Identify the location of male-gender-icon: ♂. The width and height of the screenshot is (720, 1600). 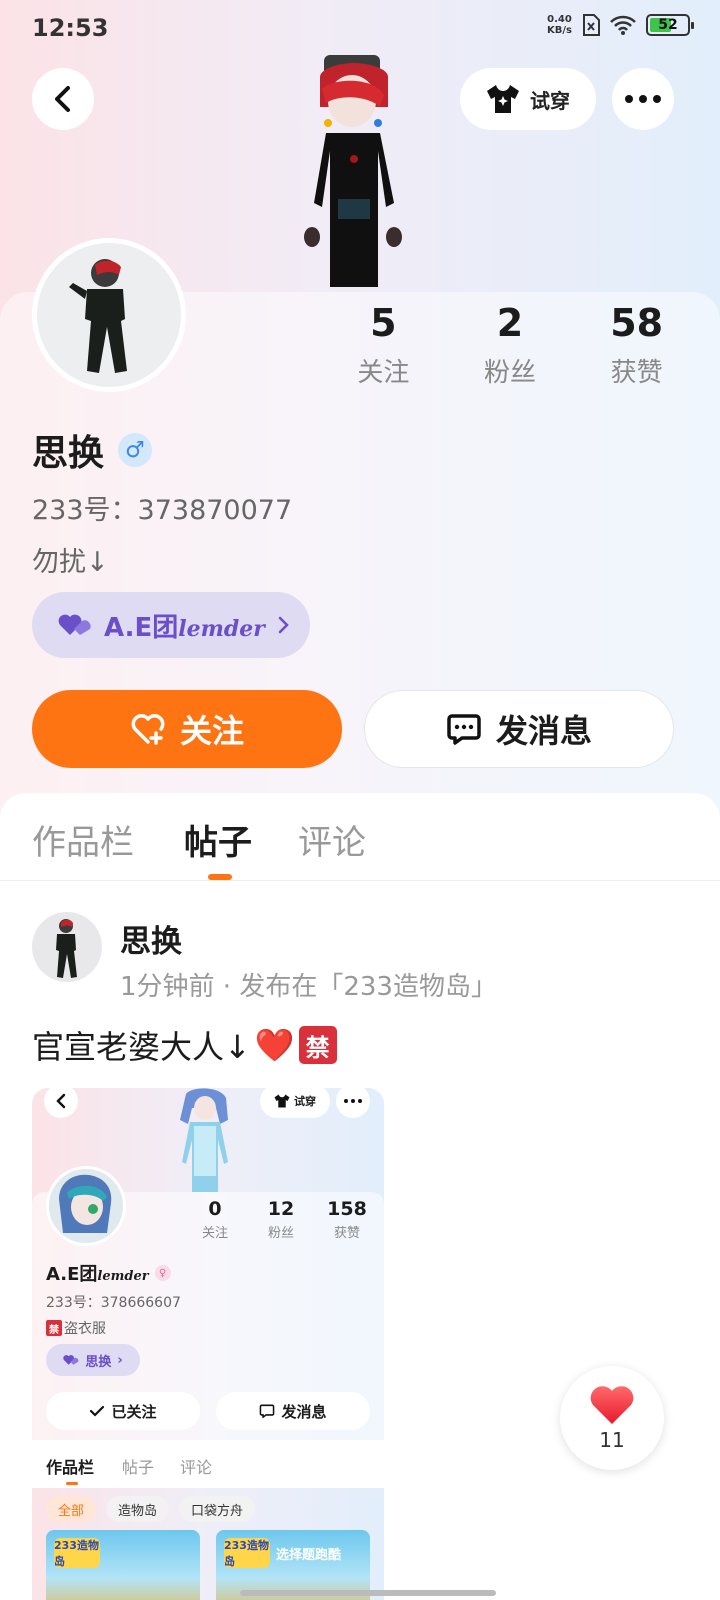
(135, 450).